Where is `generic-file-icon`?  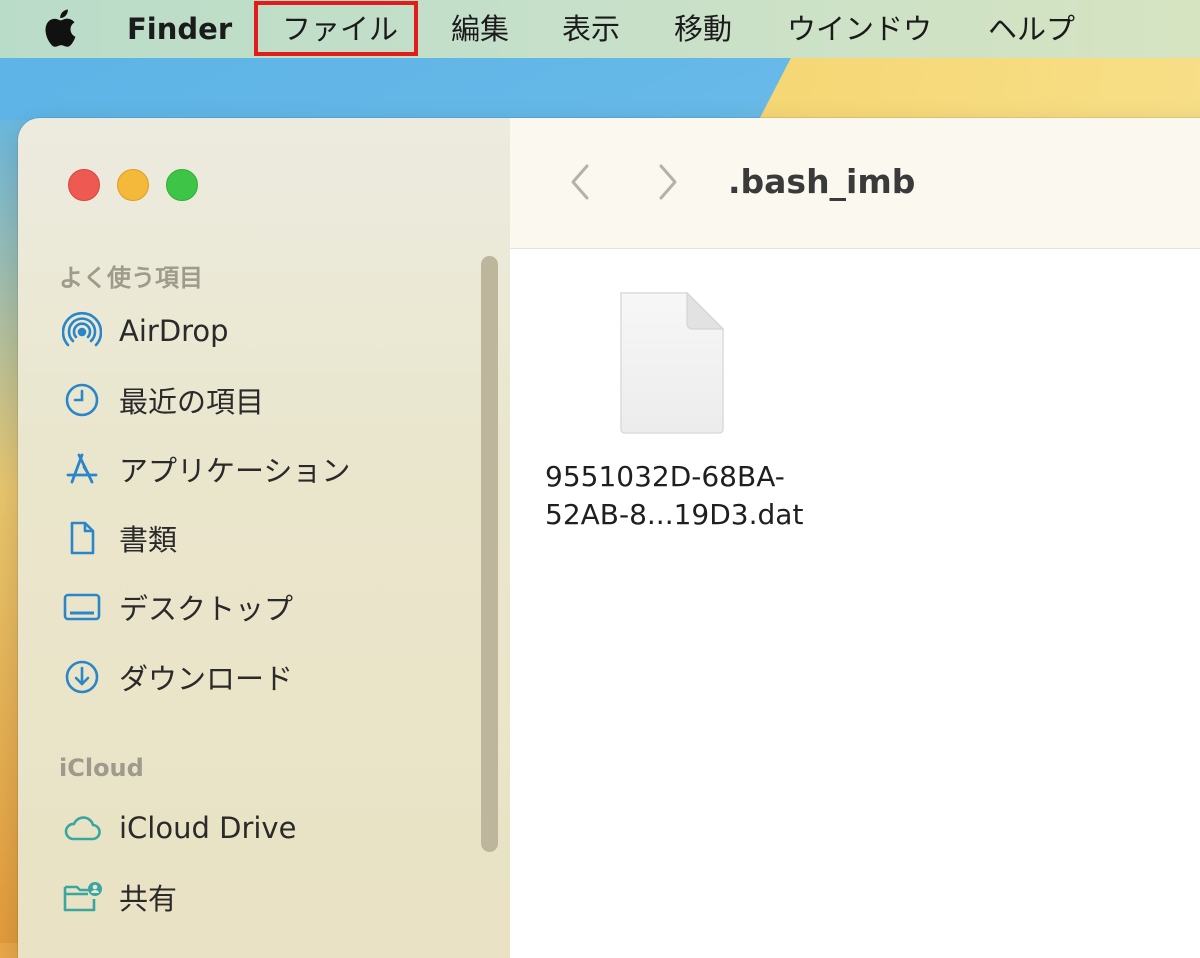 generic-file-icon is located at coordinates (672, 362).